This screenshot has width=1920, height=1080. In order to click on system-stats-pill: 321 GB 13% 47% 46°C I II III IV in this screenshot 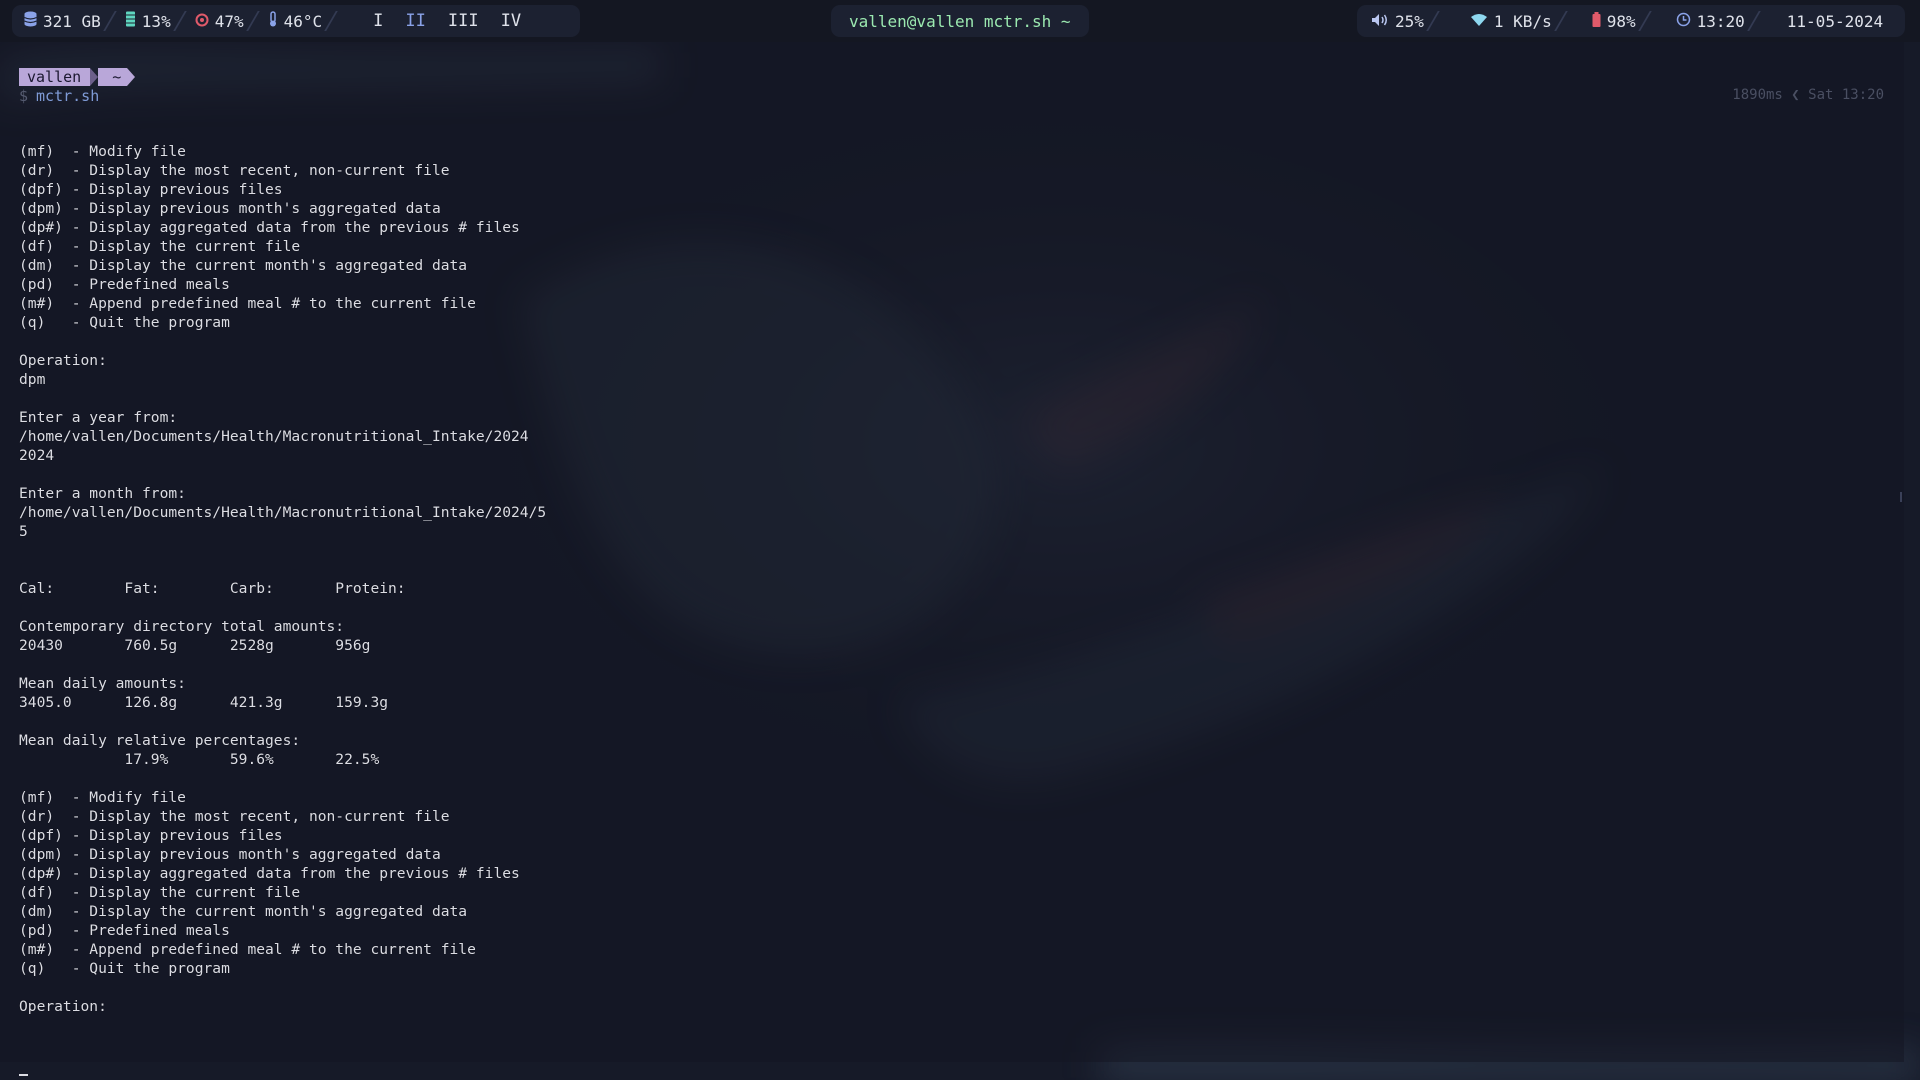, I will do `click(296, 21)`.